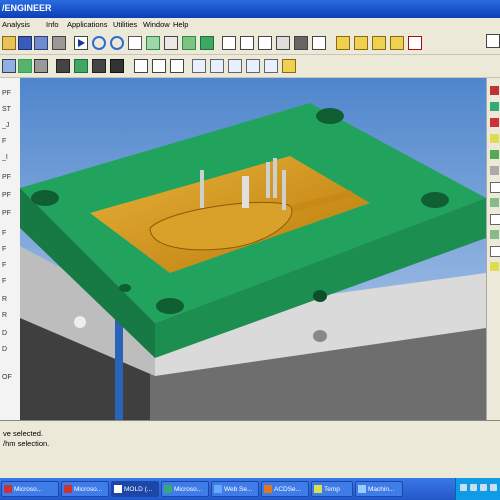 The width and height of the screenshot is (500, 500). Describe the element at coordinates (229, 43) in the screenshot. I see `wireframe-icon` at that location.